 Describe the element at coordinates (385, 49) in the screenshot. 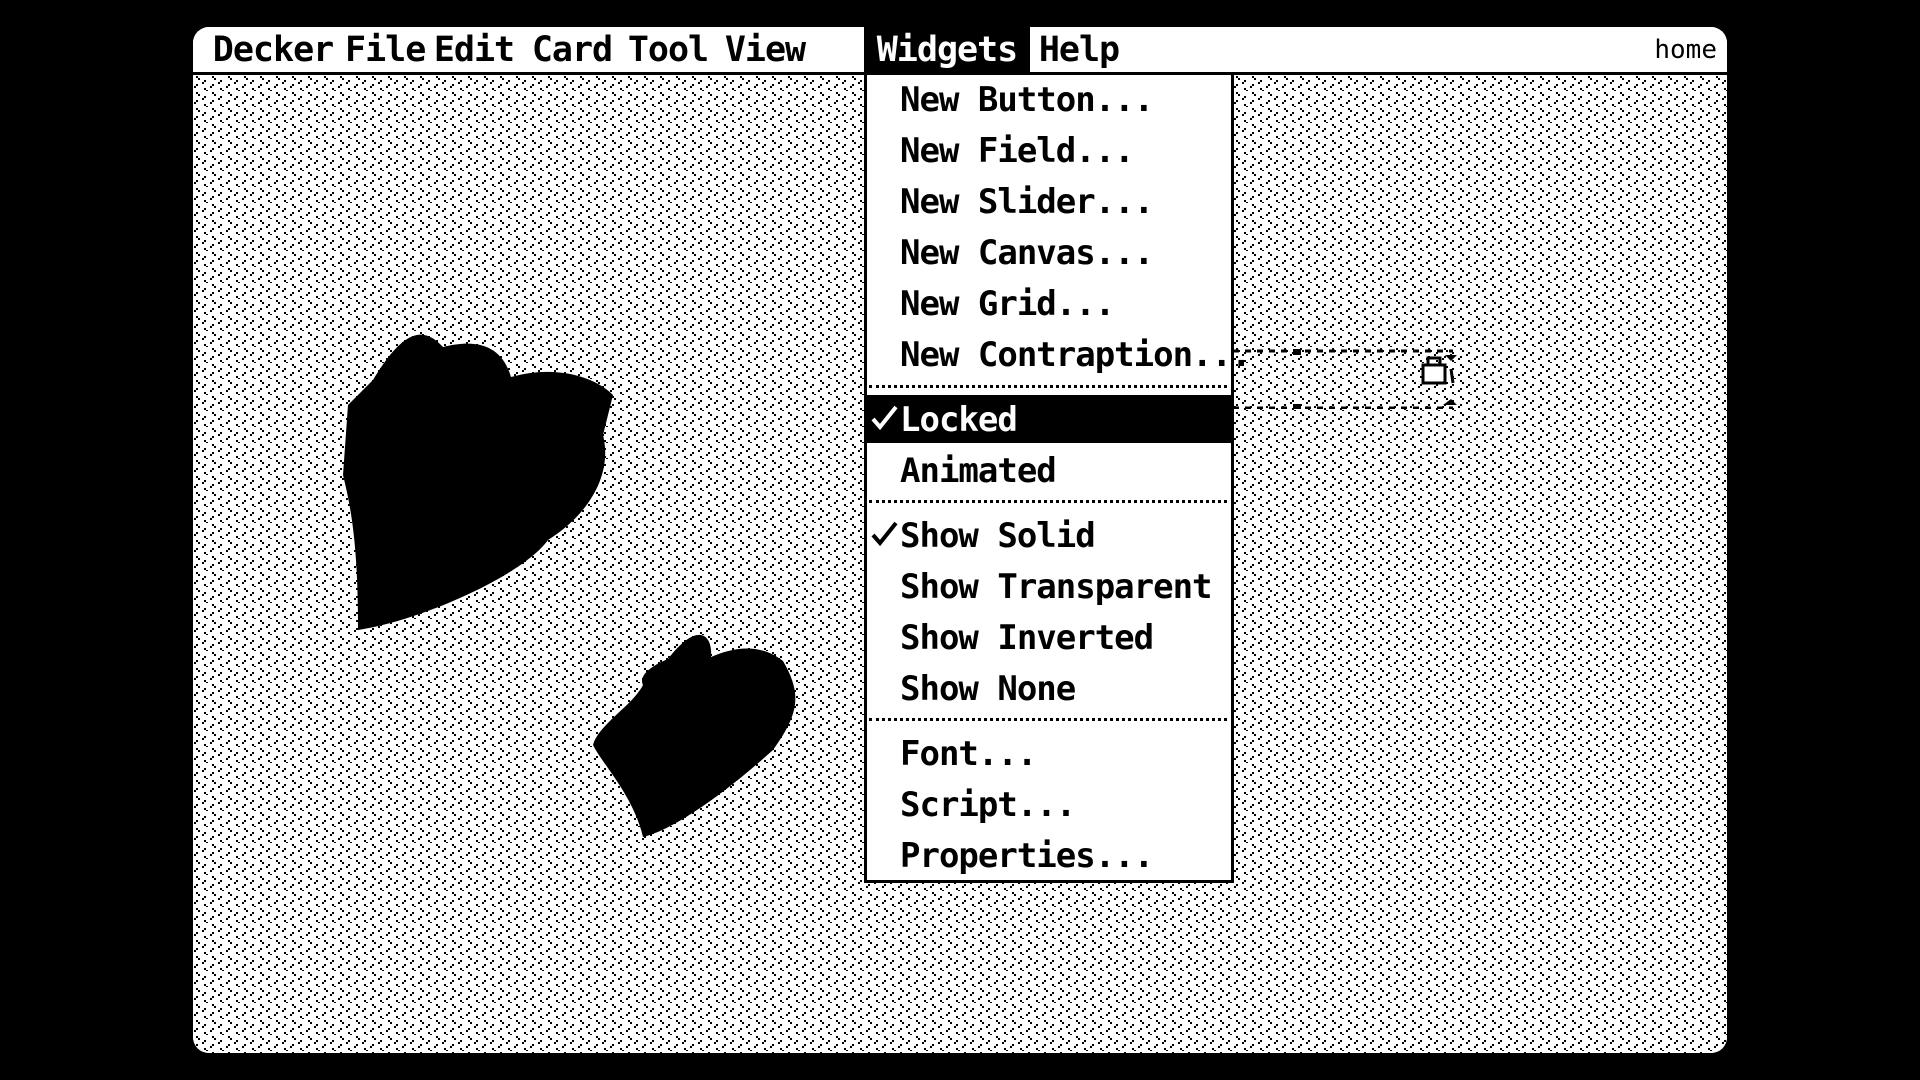

I see `menu-file: File` at that location.